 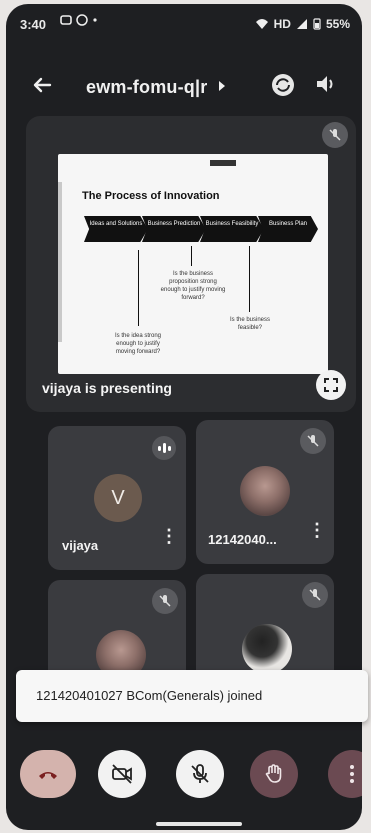 I want to click on notification-icons, so click(x=79, y=20).